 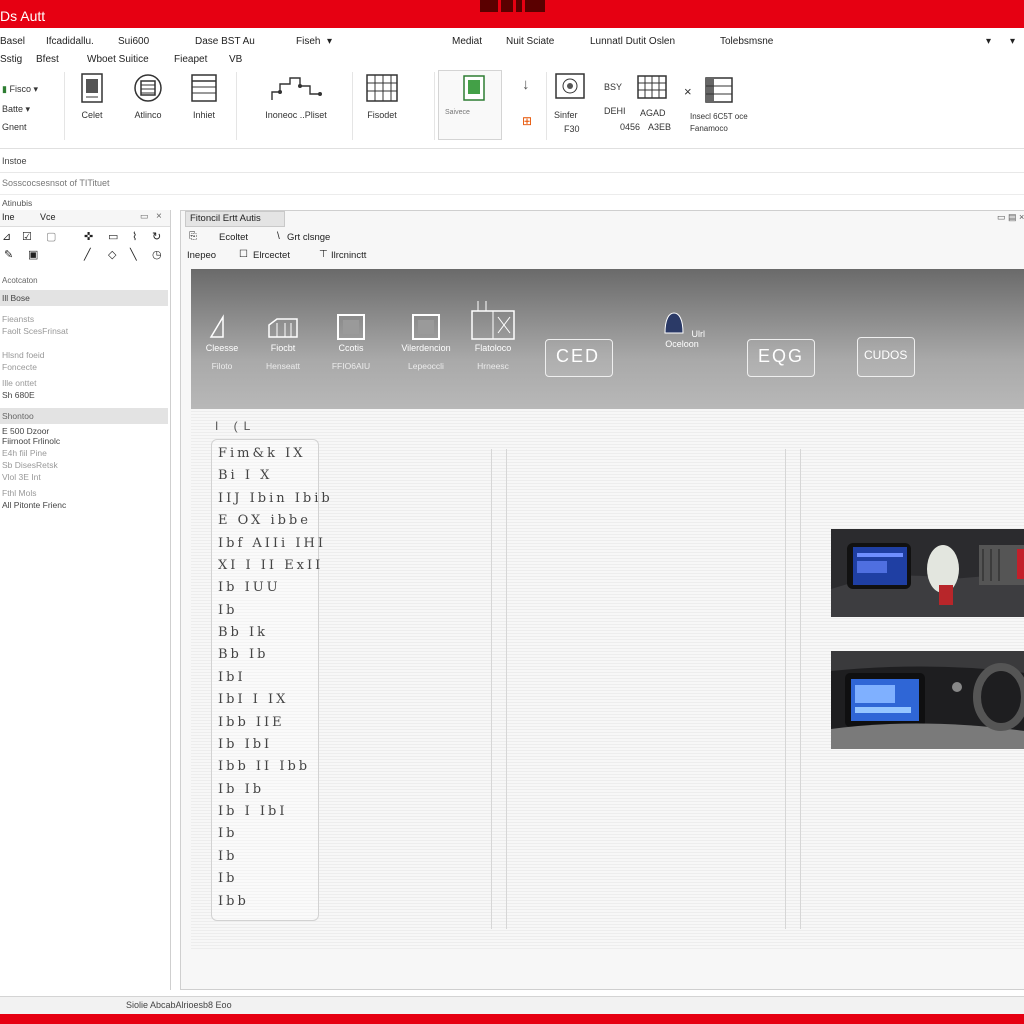 I want to click on calendar-grid-button, so click(x=653, y=88).